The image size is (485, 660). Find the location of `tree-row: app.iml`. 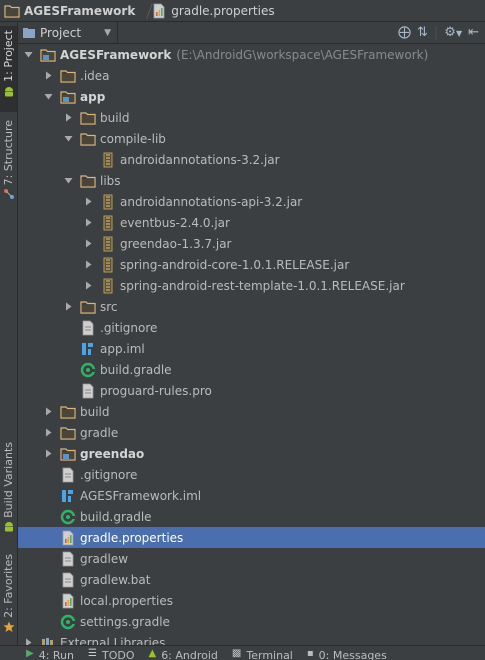

tree-row: app.iml is located at coordinates (251, 348).